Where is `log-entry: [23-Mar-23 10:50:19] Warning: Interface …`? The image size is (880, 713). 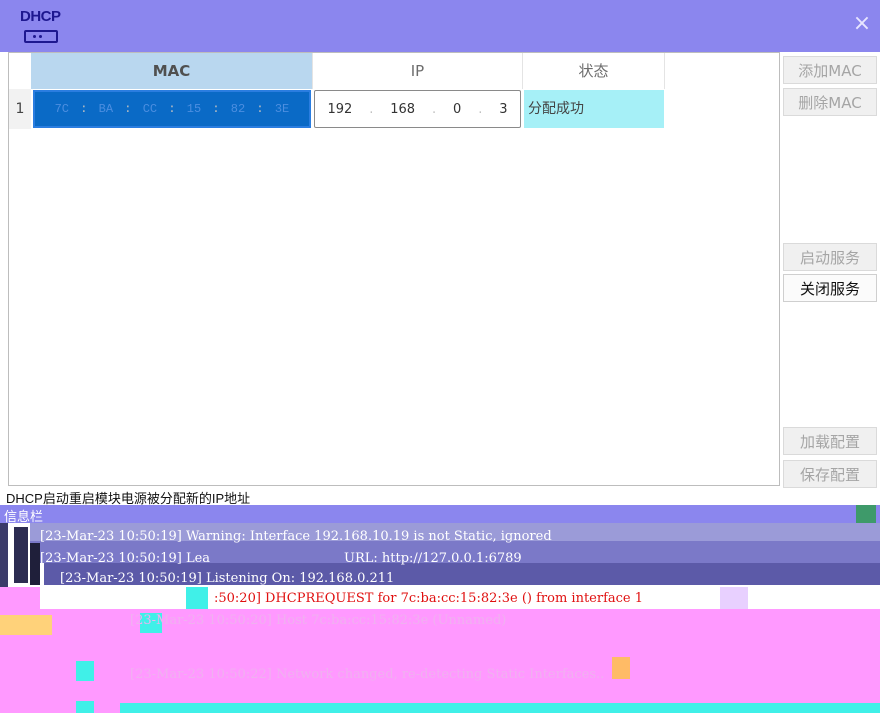
log-entry: [23-Mar-23 10:50:19] Warning: Interface … is located at coordinates (296, 536).